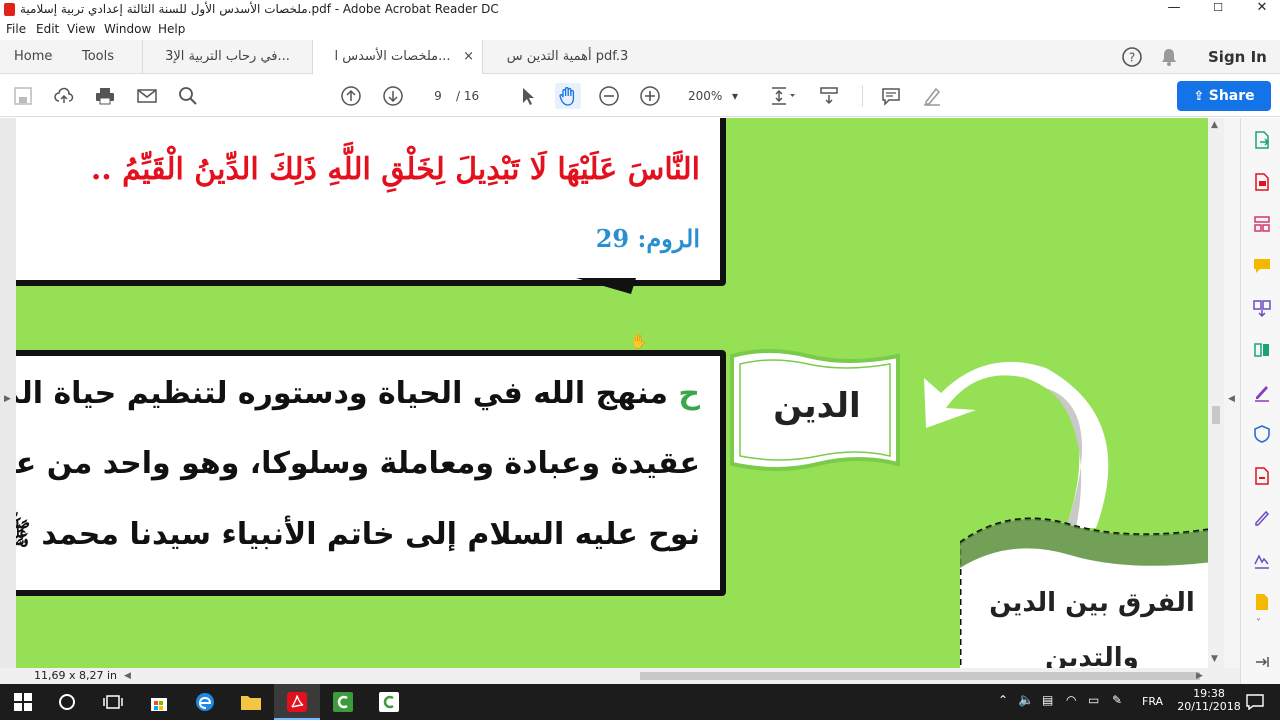 Image resolution: width=1280 pixels, height=726 pixels. I want to click on notification-center-icon, so click(1255, 702).